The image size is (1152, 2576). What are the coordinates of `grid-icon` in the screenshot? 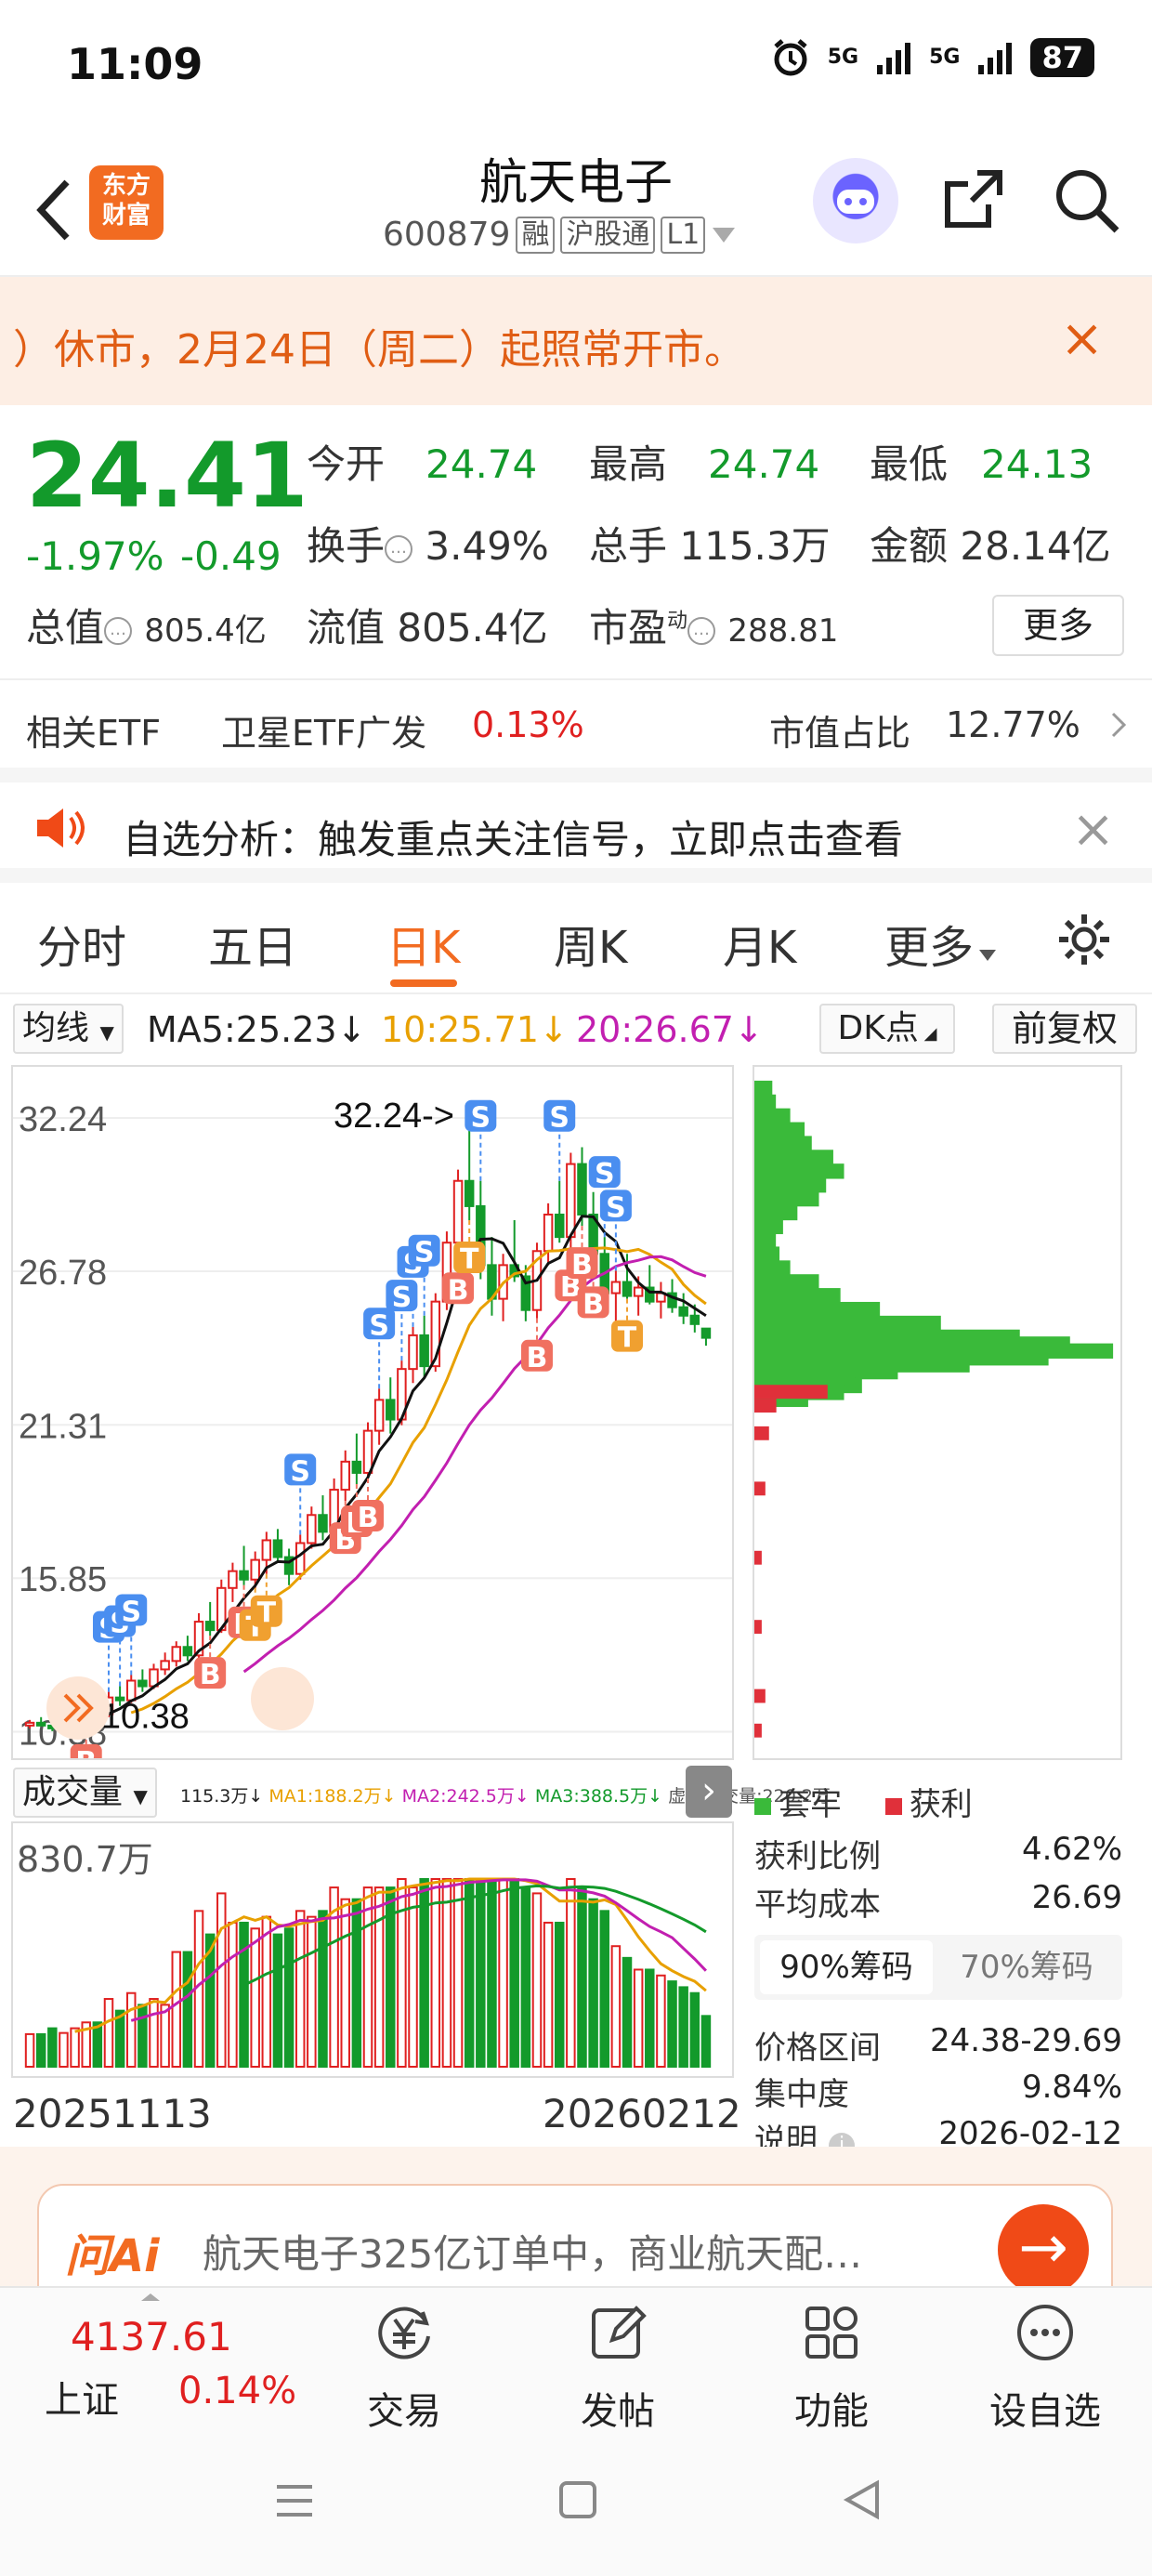 It's located at (831, 2333).